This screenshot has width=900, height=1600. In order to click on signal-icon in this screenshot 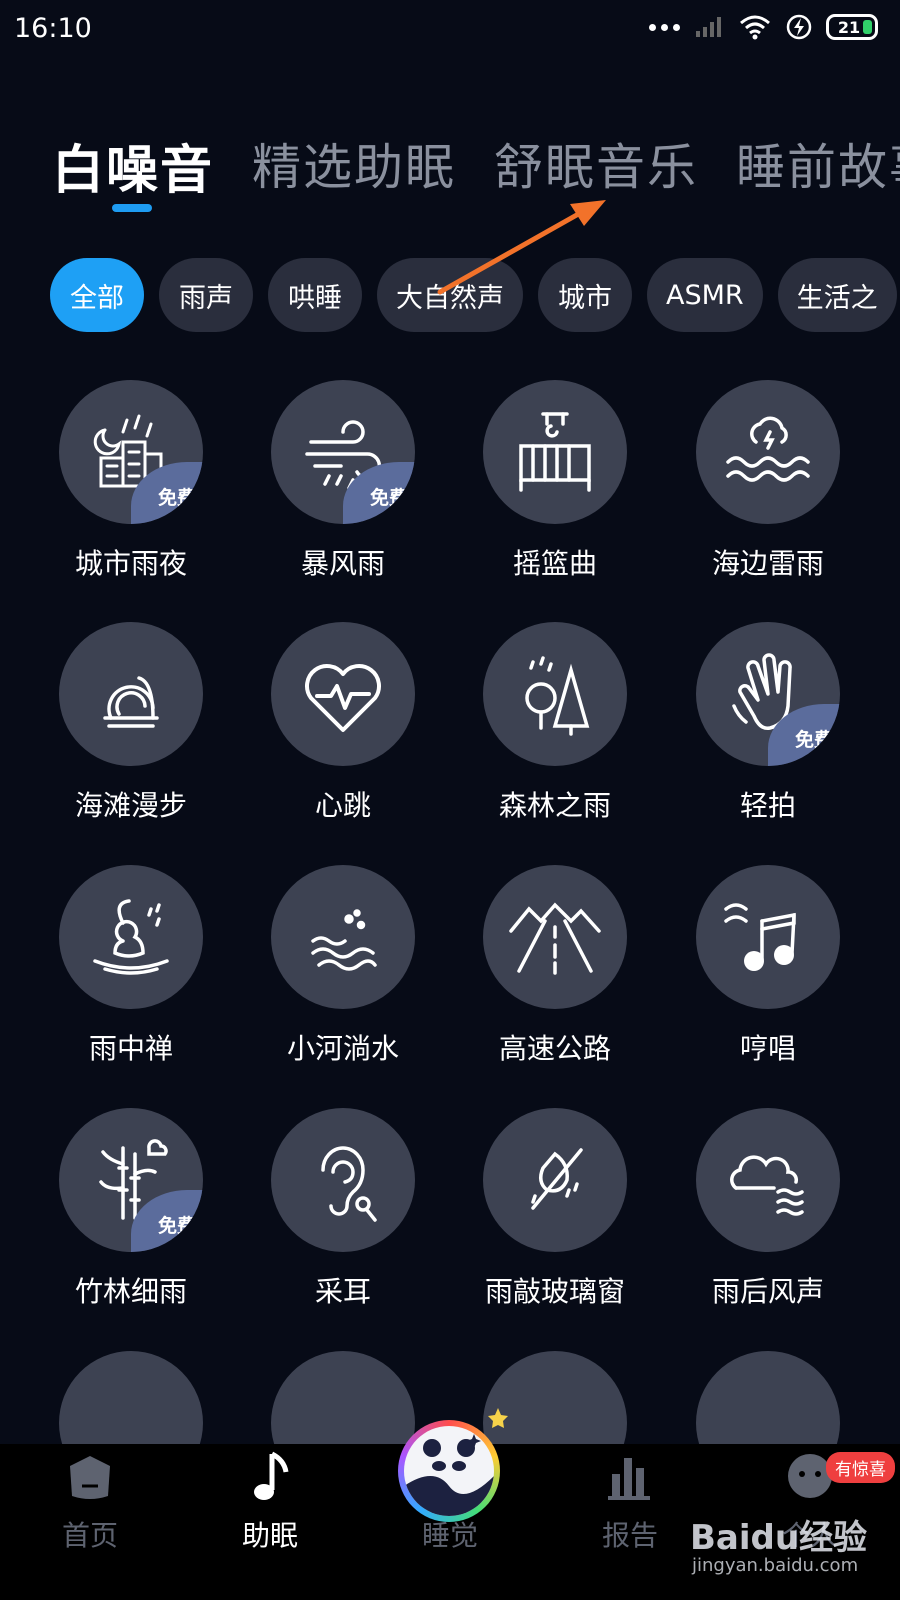, I will do `click(708, 27)`.